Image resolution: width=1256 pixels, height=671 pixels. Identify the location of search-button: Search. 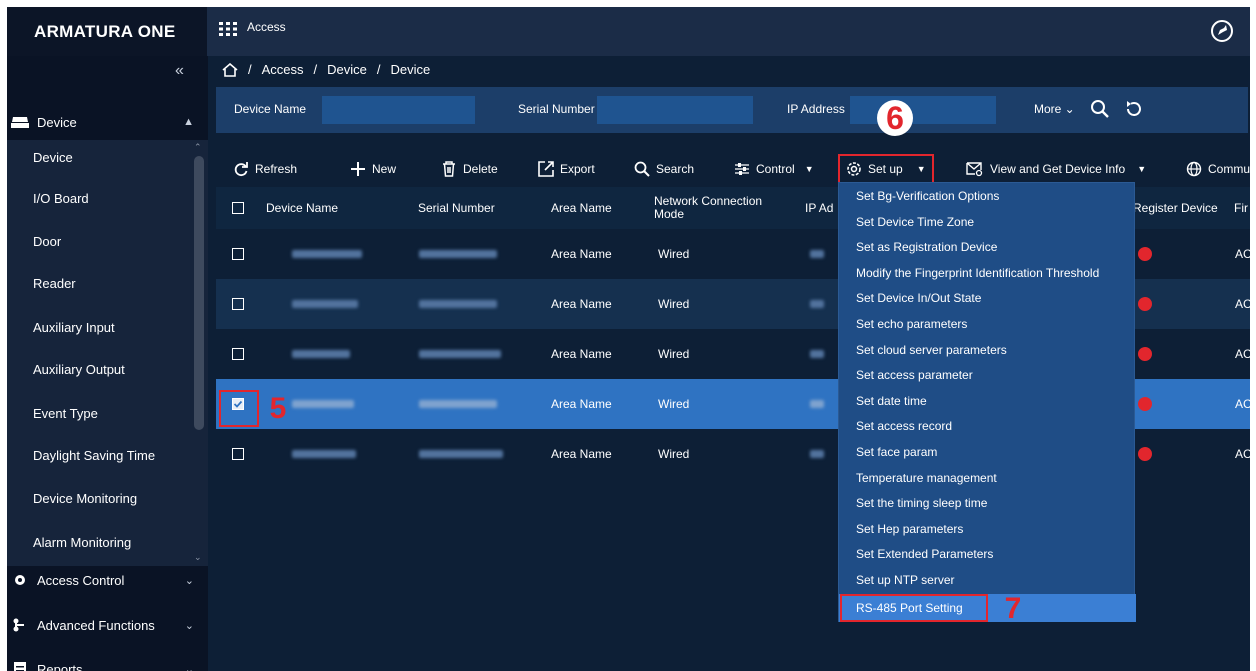
(664, 169).